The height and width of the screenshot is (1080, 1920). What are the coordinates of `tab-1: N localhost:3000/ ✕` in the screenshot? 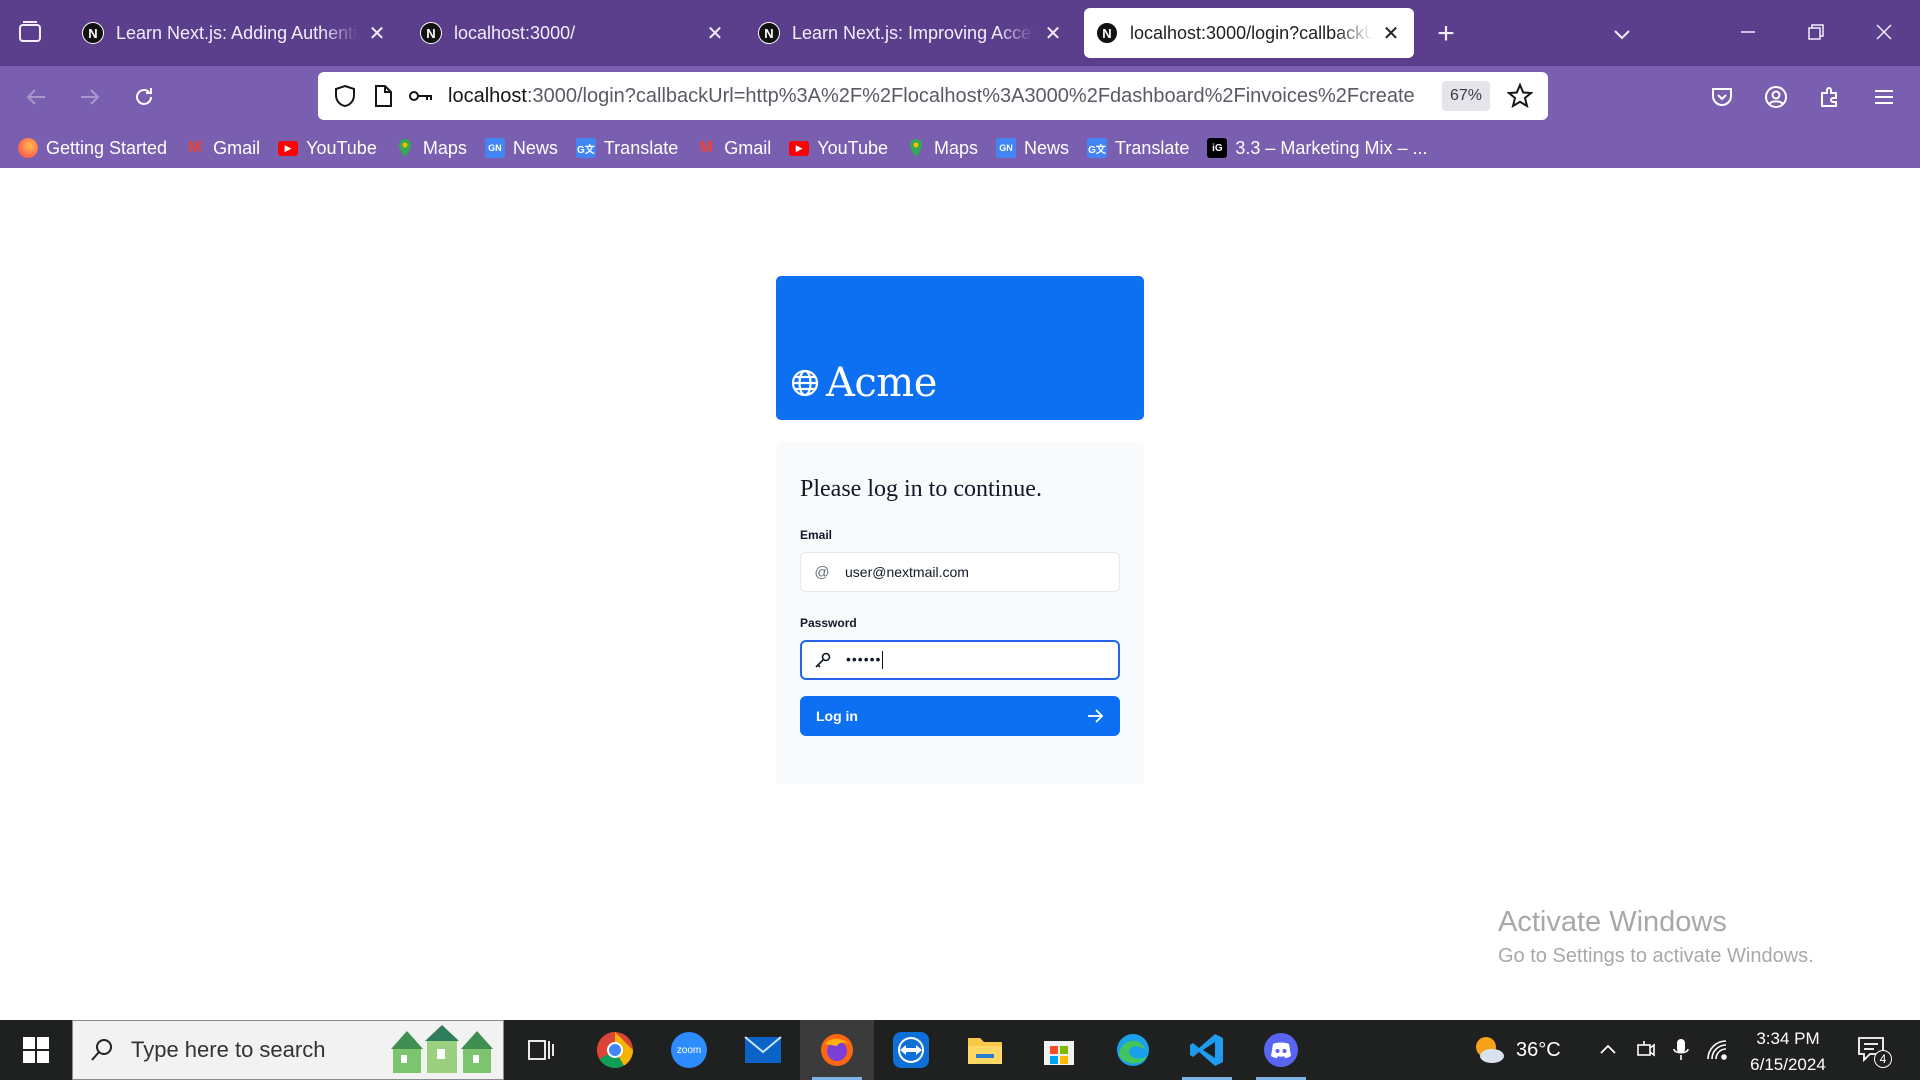 It's located at (573, 33).